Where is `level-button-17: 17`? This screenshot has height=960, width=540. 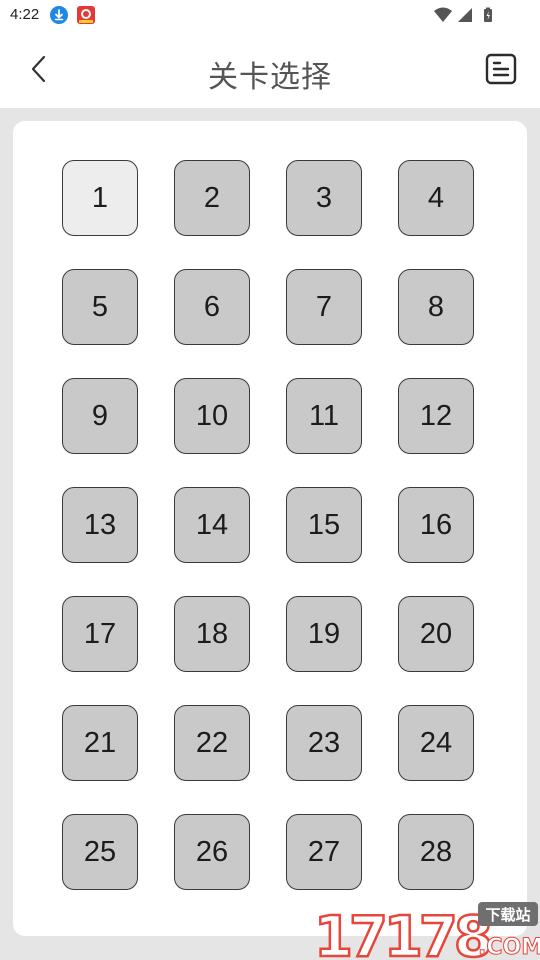 level-button-17: 17 is located at coordinates (100, 634).